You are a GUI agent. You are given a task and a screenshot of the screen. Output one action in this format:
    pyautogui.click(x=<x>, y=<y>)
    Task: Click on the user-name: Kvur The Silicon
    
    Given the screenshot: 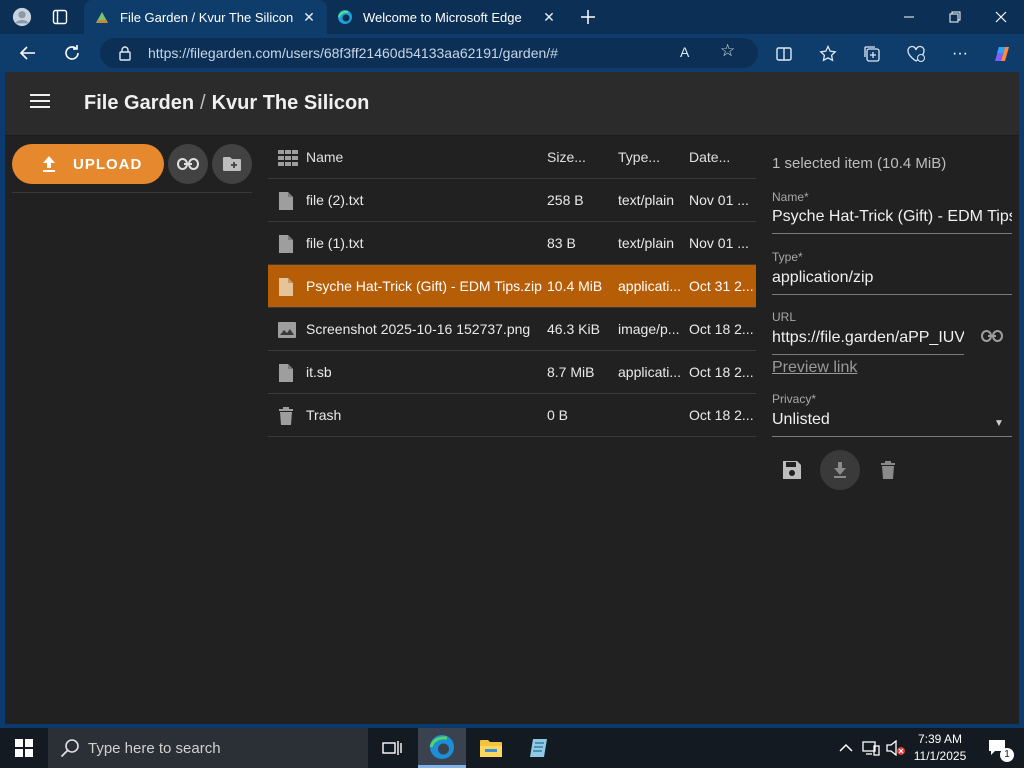 What is the action you would take?
    pyautogui.click(x=290, y=103)
    